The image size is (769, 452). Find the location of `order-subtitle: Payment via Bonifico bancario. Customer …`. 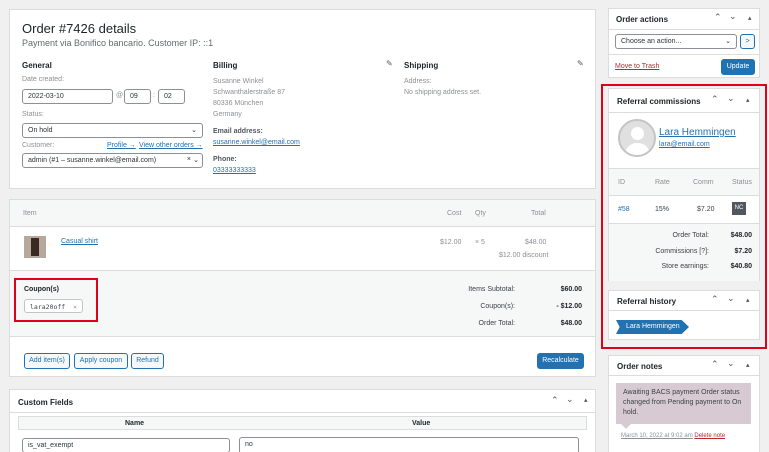

order-subtitle: Payment via Bonifico bancario. Customer … is located at coordinates (118, 43).